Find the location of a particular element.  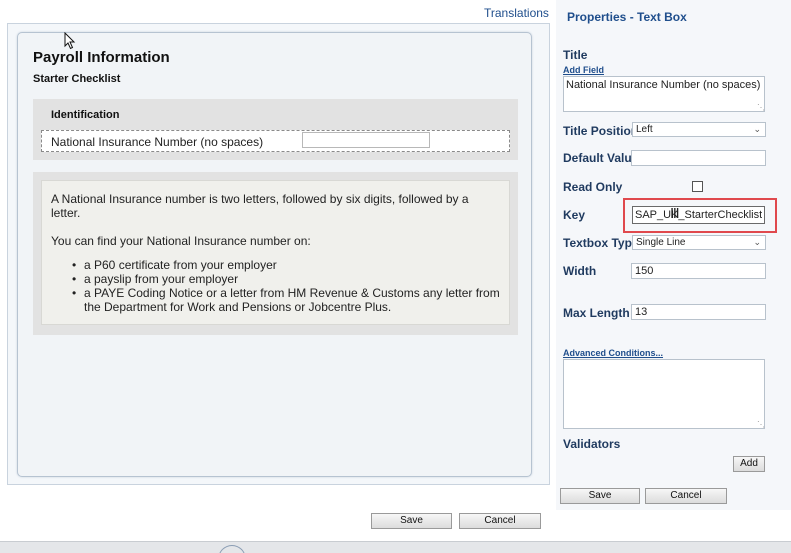

list-item: a P60 certificate from your employer is located at coordinates (290, 265).